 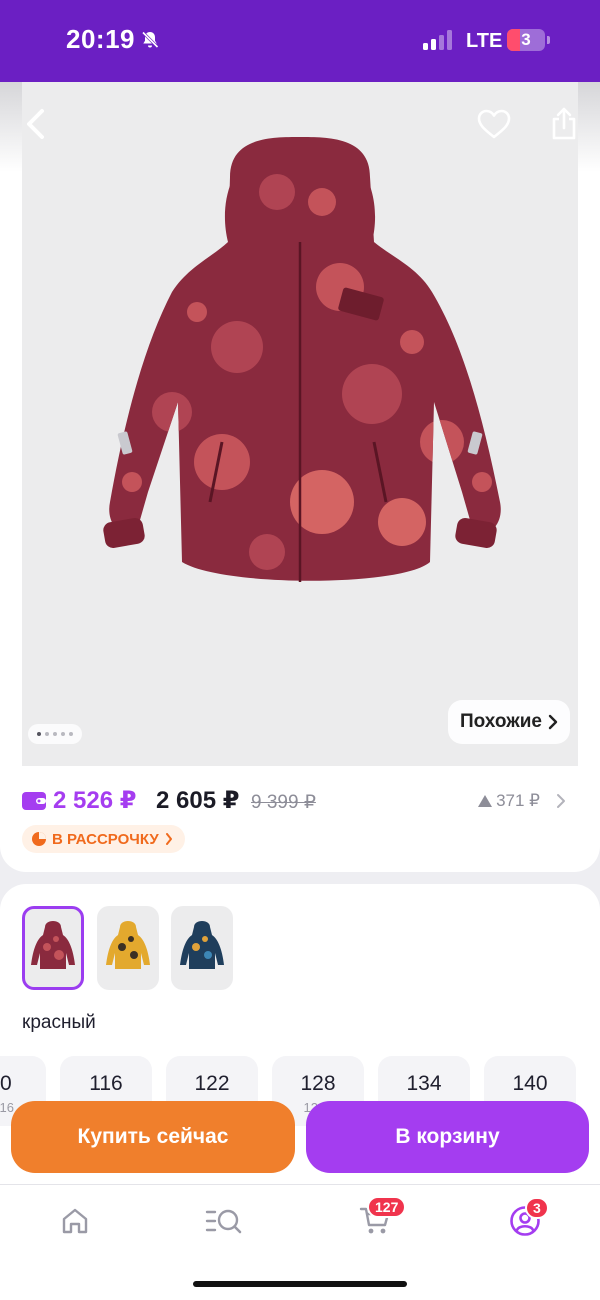 What do you see at coordinates (300, 1284) in the screenshot?
I see `home-indicator` at bounding box center [300, 1284].